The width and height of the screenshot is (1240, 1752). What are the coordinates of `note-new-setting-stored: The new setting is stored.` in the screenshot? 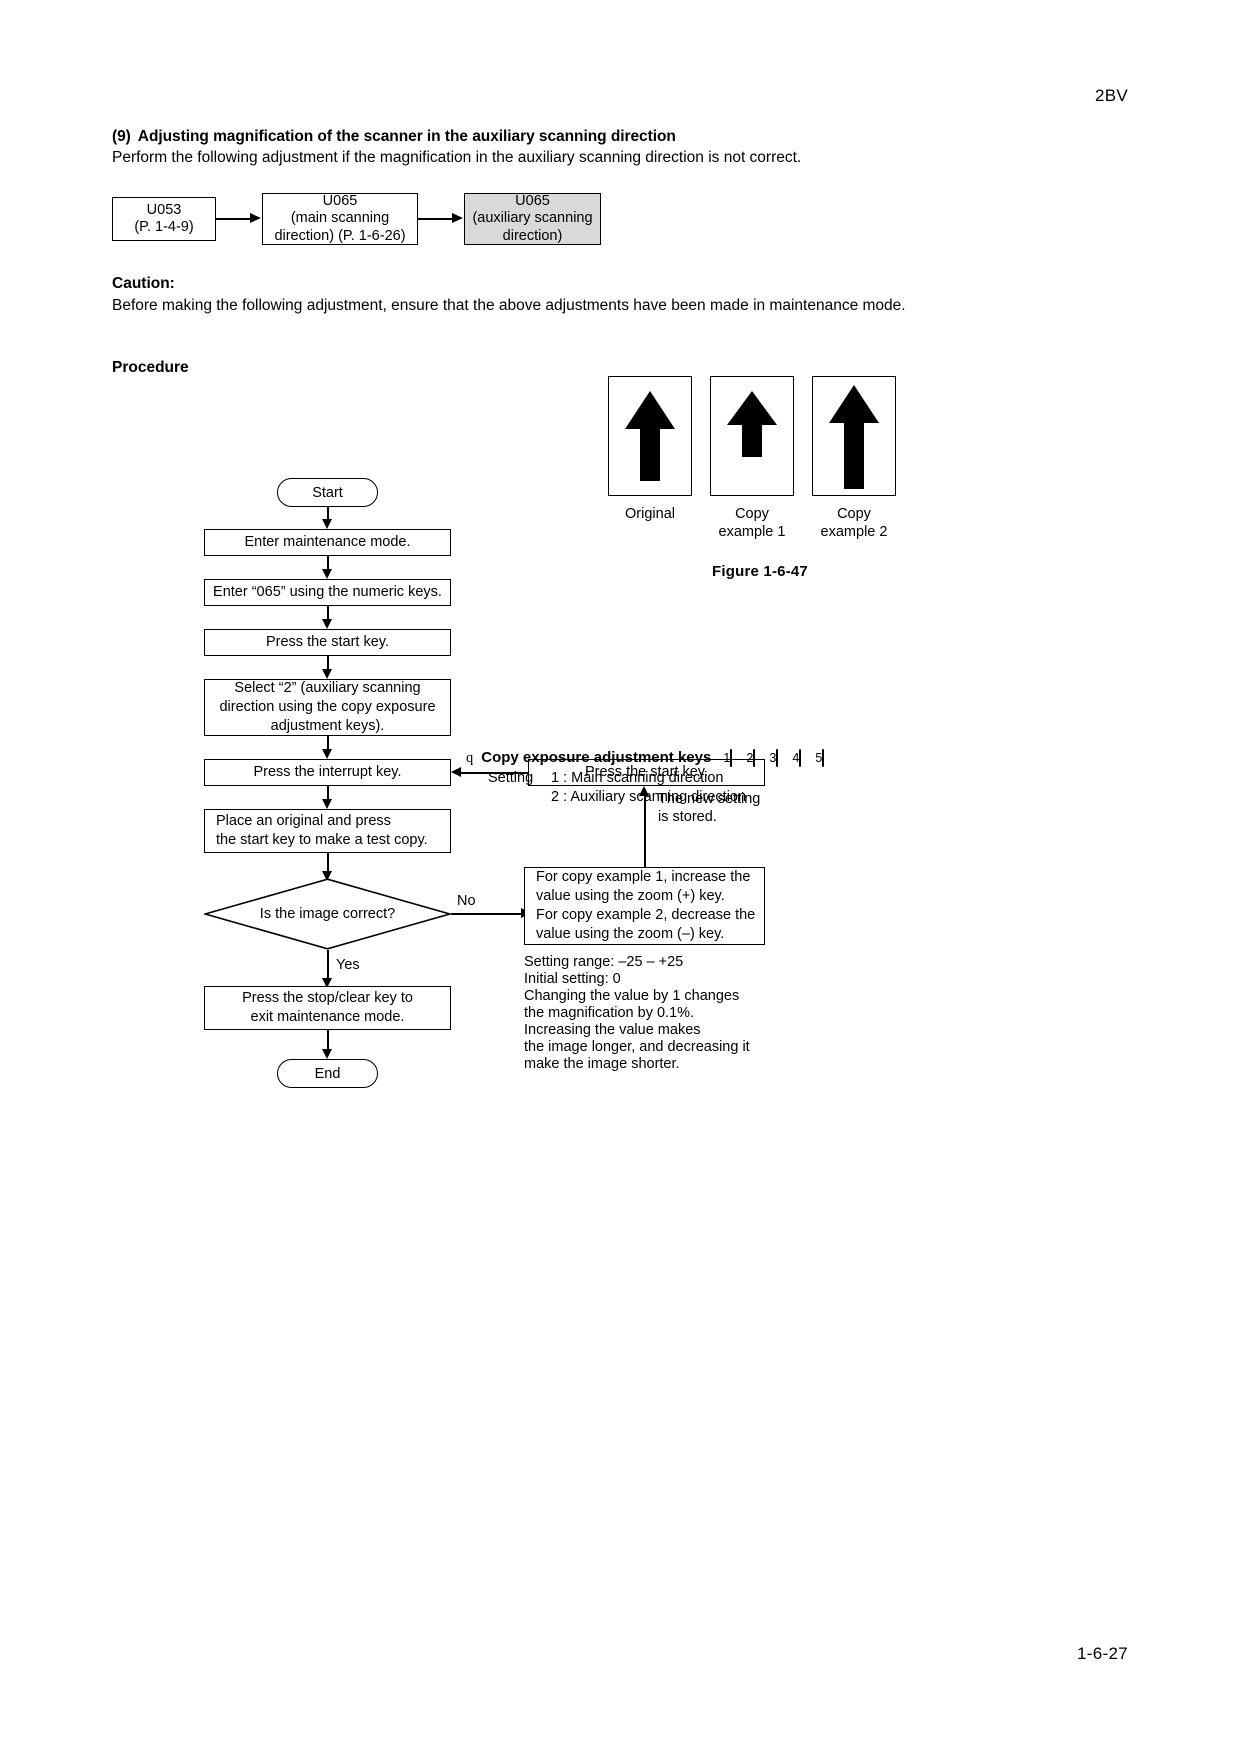 It's located at (709, 808).